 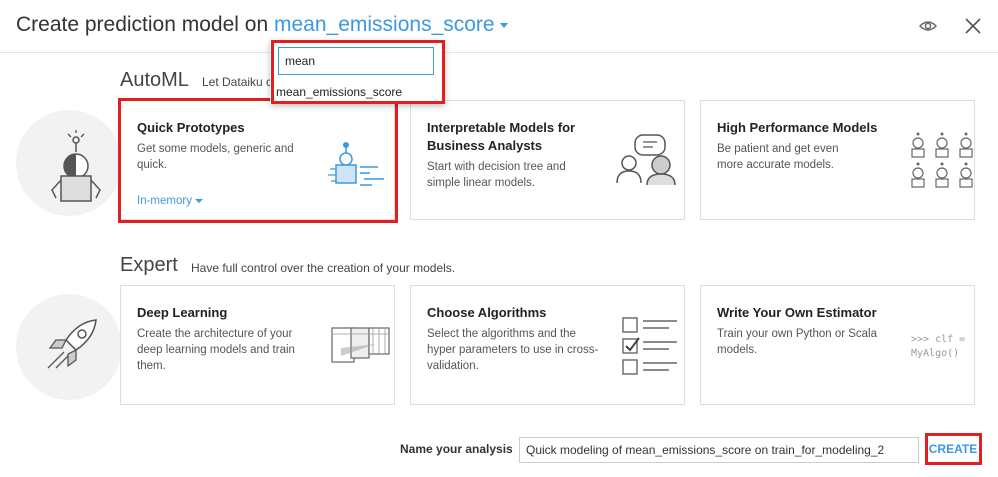 What do you see at coordinates (928, 26) in the screenshot?
I see `eye-icon` at bounding box center [928, 26].